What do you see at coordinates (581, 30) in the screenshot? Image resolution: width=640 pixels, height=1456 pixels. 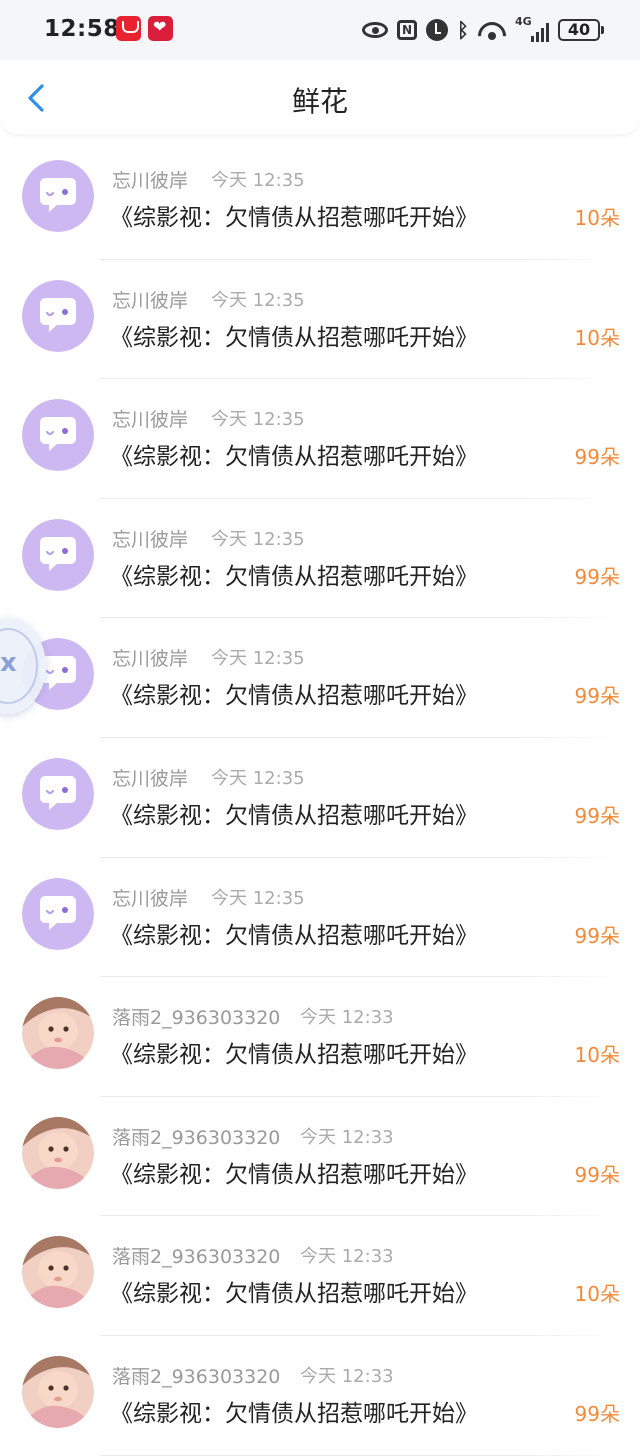 I see `battery-icon: 40` at bounding box center [581, 30].